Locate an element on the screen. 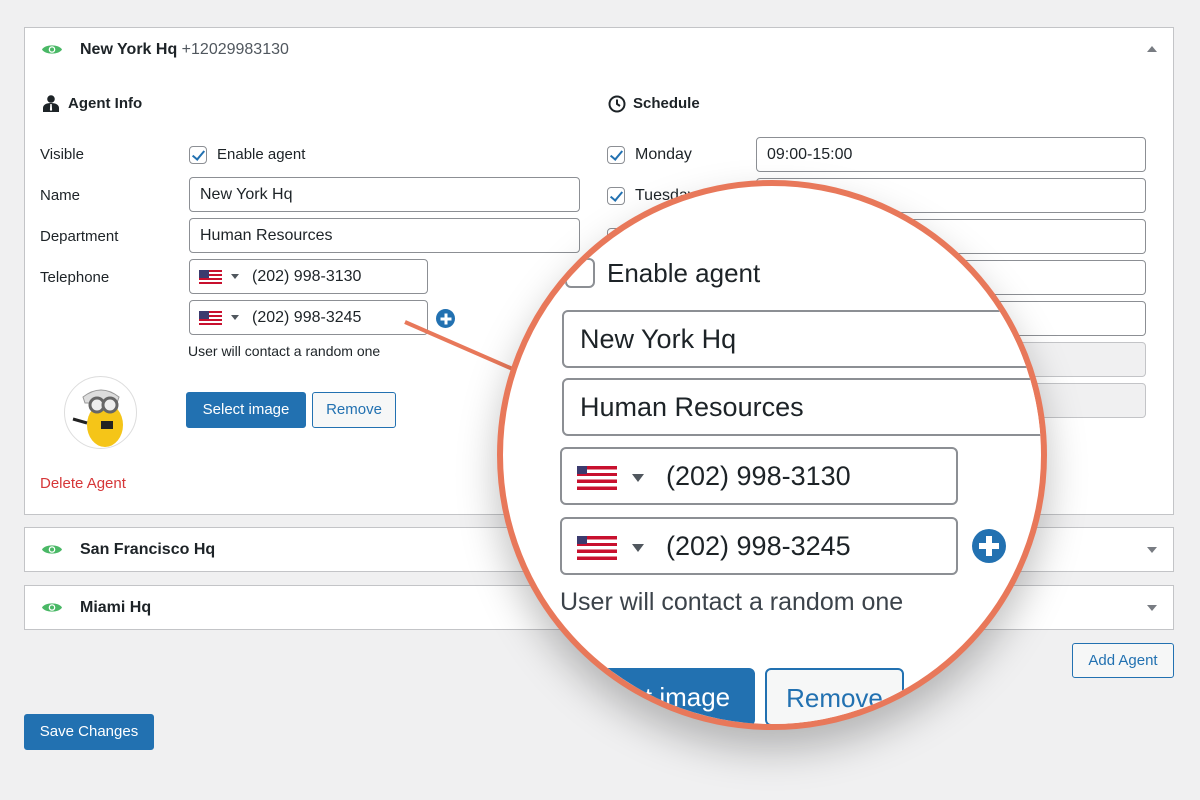  agent-header-title: San Francisco Hq is located at coordinates (147, 550).